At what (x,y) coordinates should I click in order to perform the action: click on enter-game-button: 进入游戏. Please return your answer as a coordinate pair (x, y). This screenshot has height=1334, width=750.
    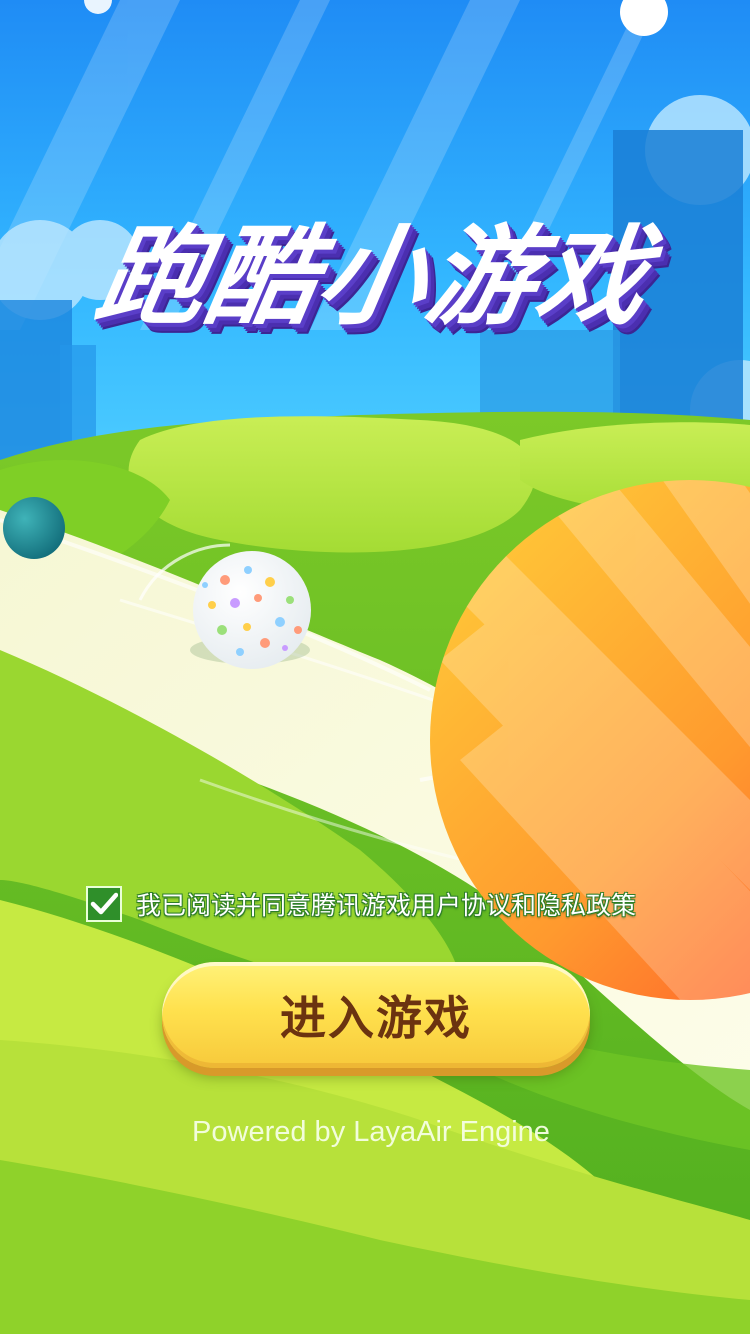
    Looking at the image, I should click on (376, 1015).